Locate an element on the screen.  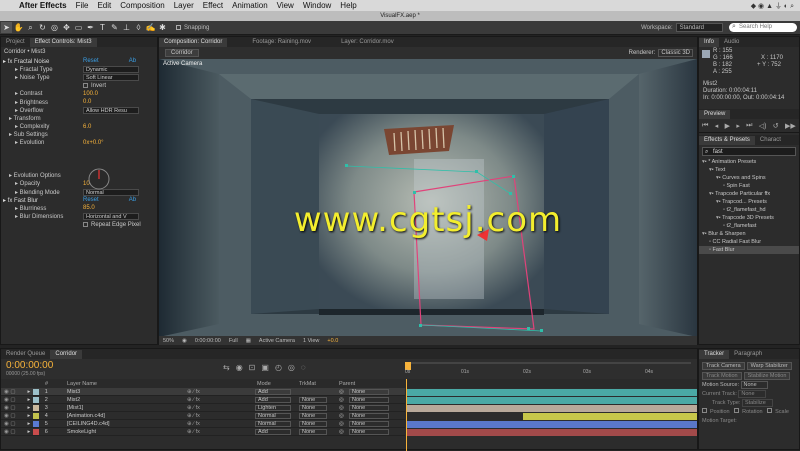
warp-stabilizer-button: Warp Stabilizer is located at coordinates (769, 366).